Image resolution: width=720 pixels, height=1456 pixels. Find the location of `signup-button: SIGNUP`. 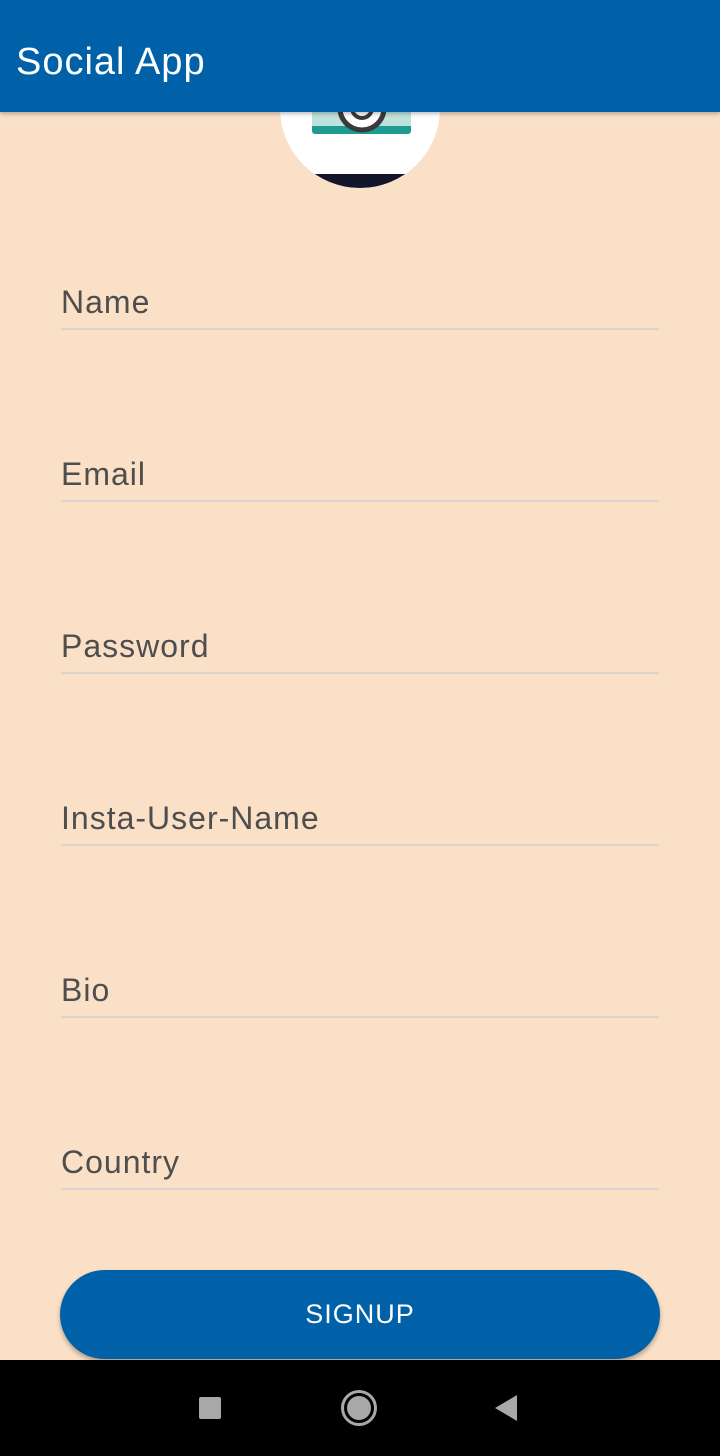

signup-button: SIGNUP is located at coordinates (360, 1314).